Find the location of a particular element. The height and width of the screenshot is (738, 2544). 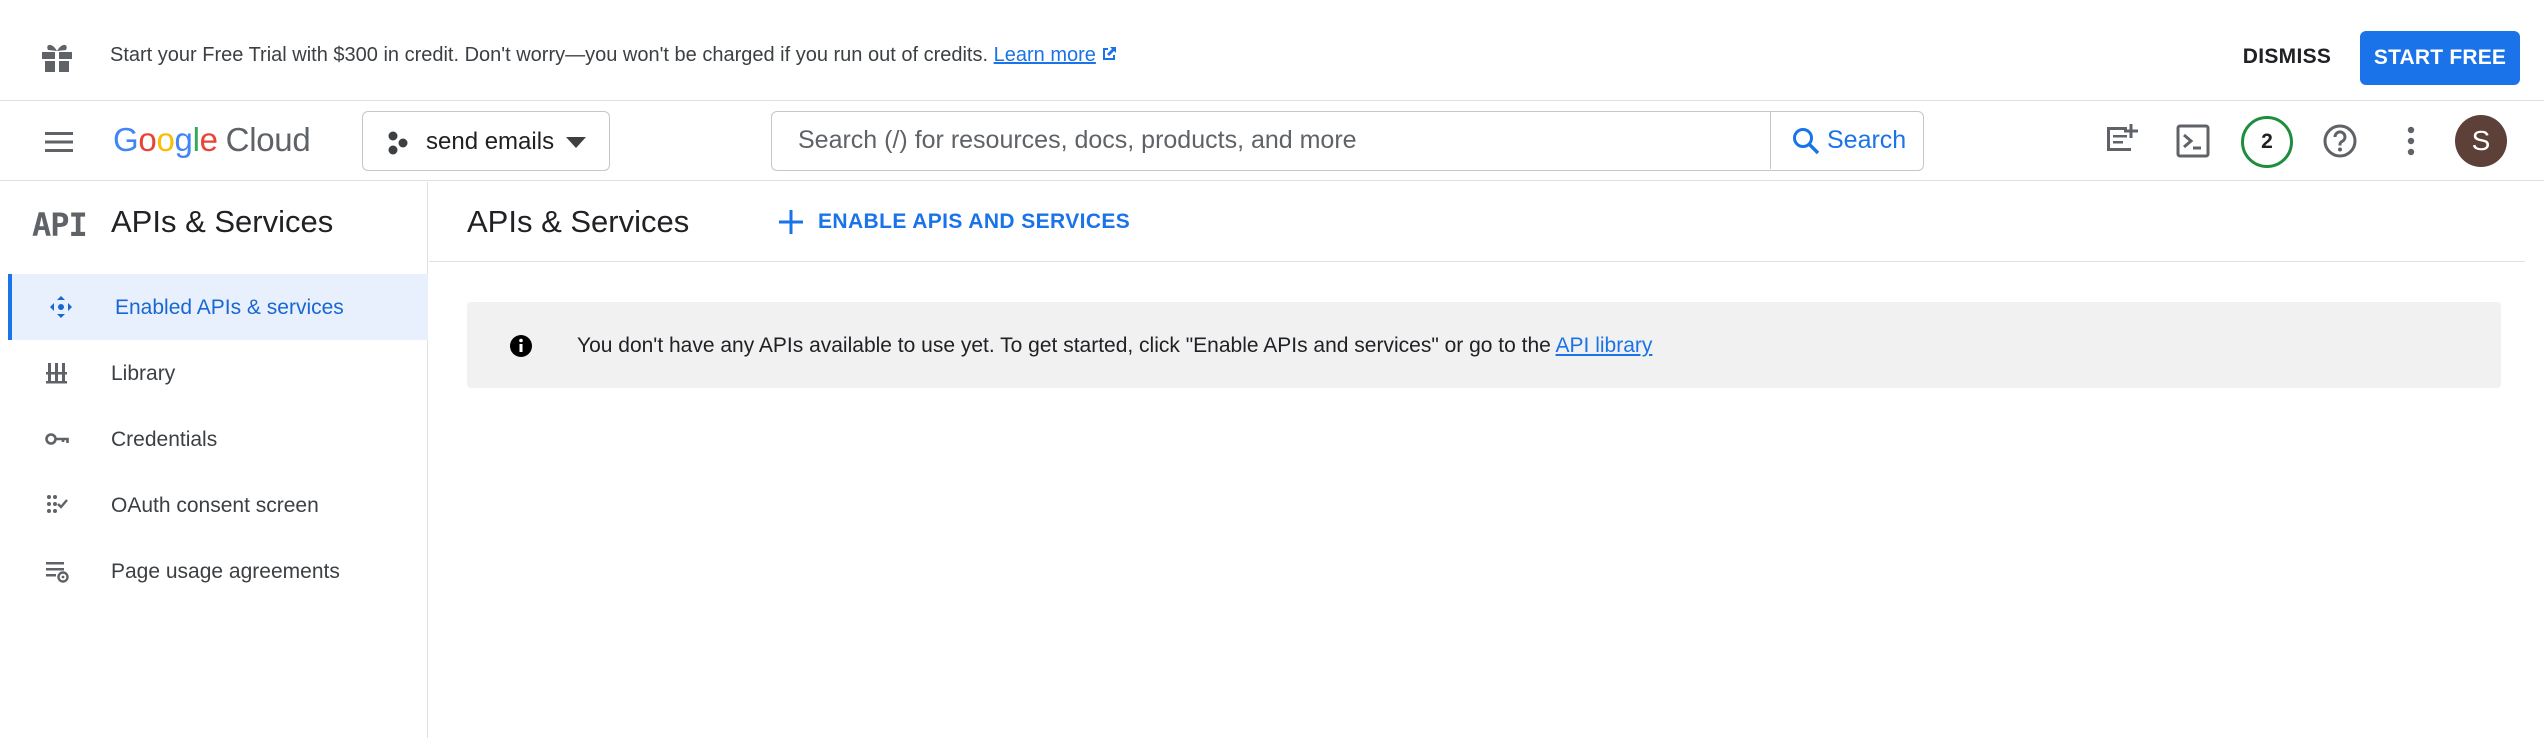

logo-letter: g is located at coordinates (183, 139).